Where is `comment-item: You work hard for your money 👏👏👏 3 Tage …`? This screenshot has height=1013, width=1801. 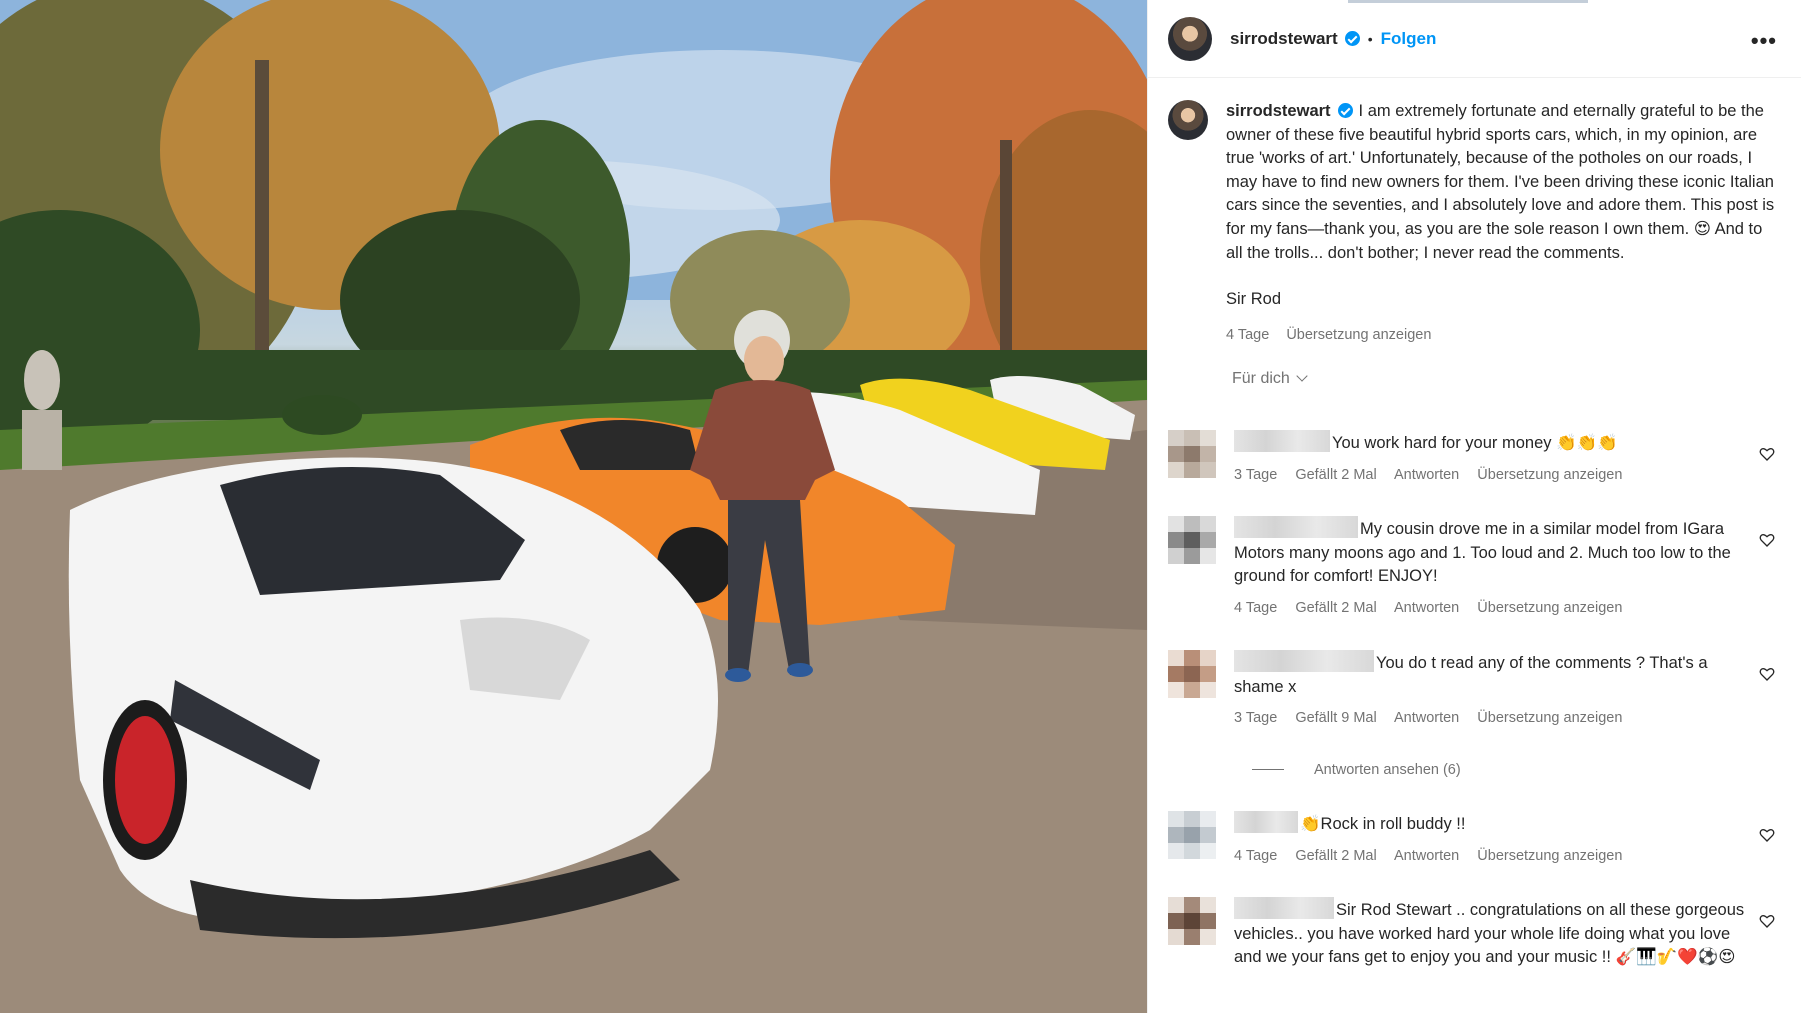
comment-item: You work hard for your money 👏👏👏 3 Tage … is located at coordinates (1474, 458).